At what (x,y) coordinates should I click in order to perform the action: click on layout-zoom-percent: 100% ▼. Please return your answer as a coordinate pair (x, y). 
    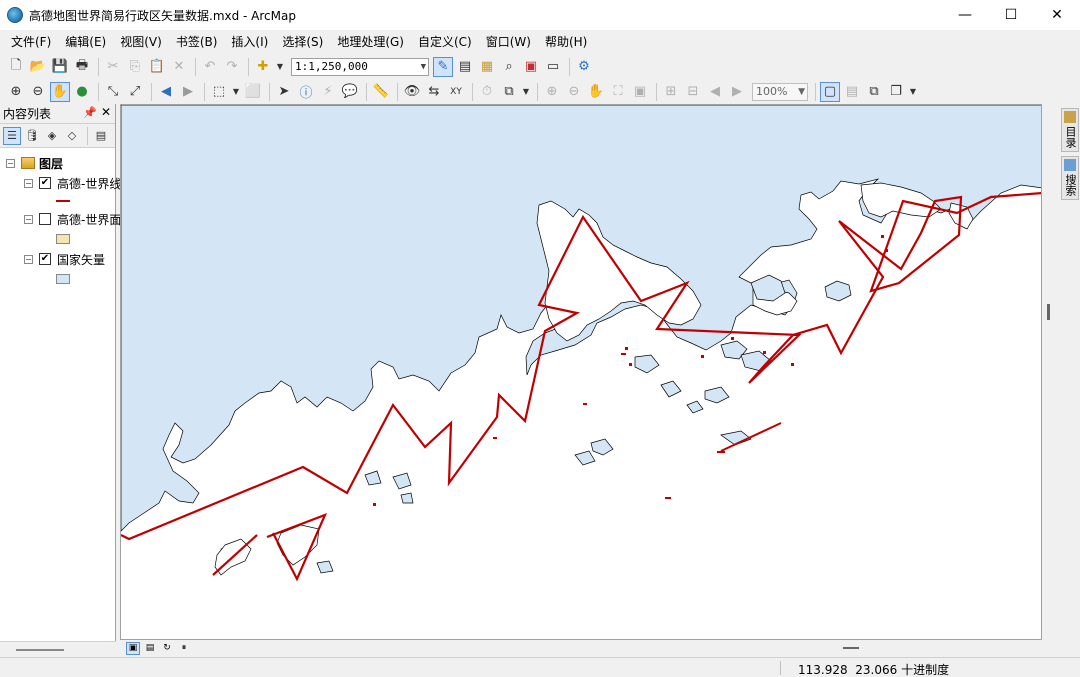
    Looking at the image, I should click on (780, 91).